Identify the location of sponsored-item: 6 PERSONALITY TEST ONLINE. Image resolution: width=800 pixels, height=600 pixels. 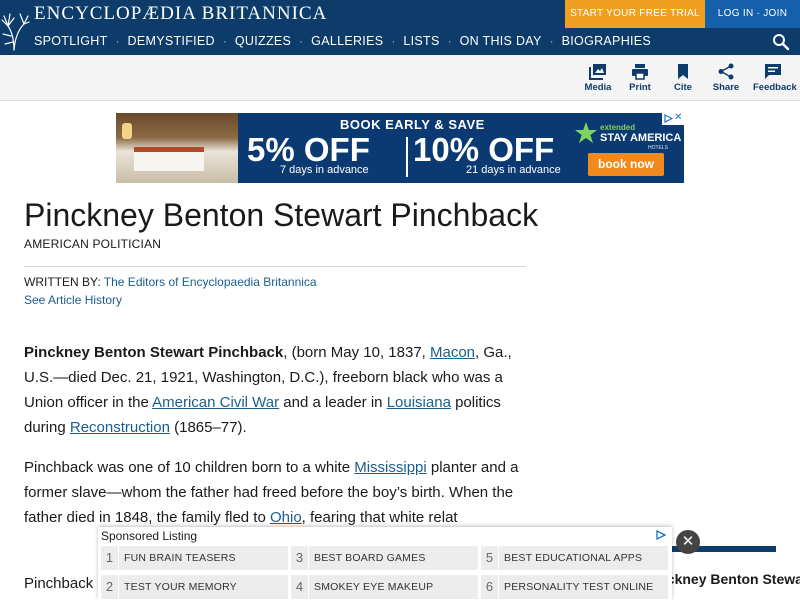
(574, 587).